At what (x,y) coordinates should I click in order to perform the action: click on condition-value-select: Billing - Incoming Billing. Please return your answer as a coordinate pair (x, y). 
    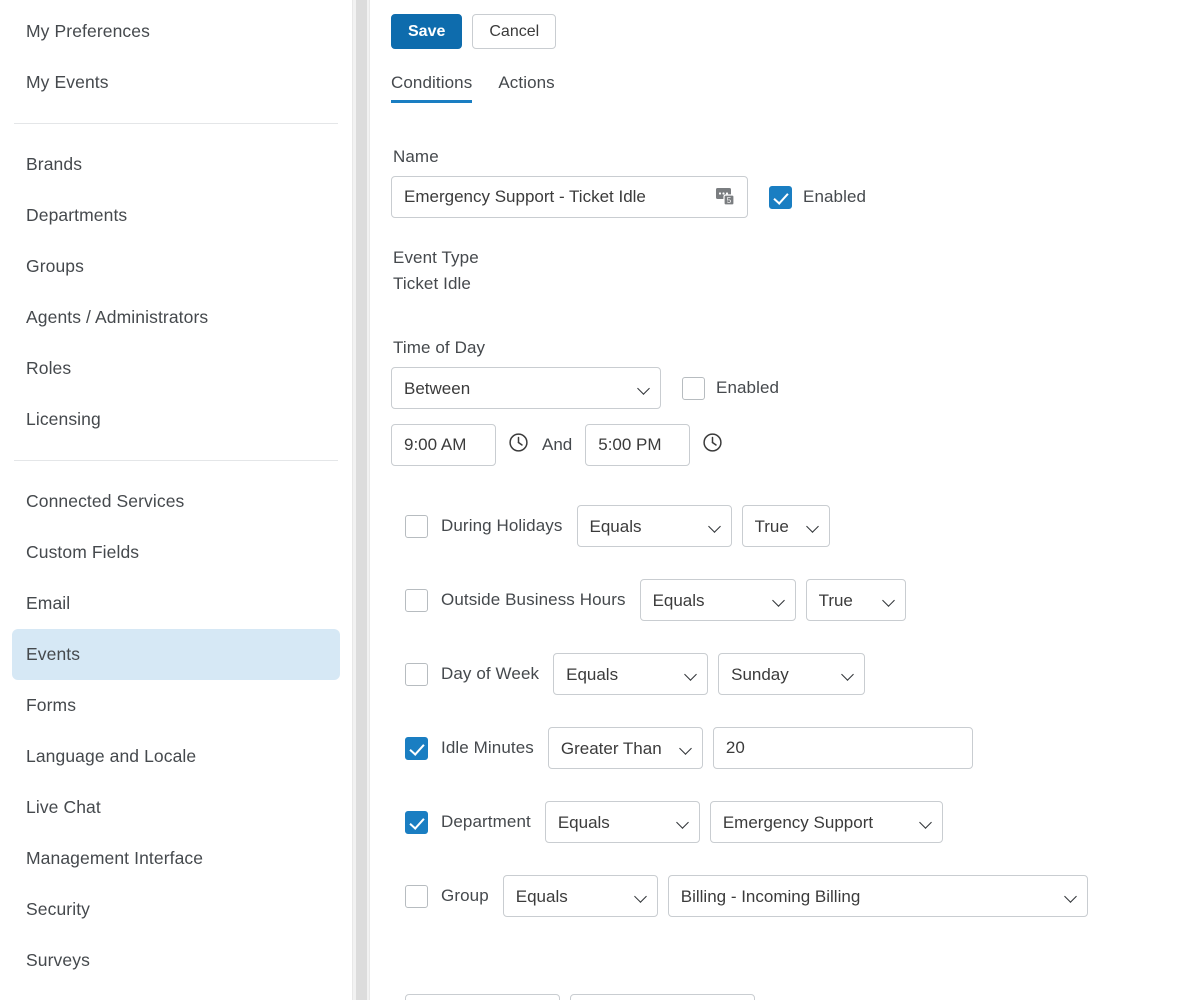
    Looking at the image, I should click on (877, 896).